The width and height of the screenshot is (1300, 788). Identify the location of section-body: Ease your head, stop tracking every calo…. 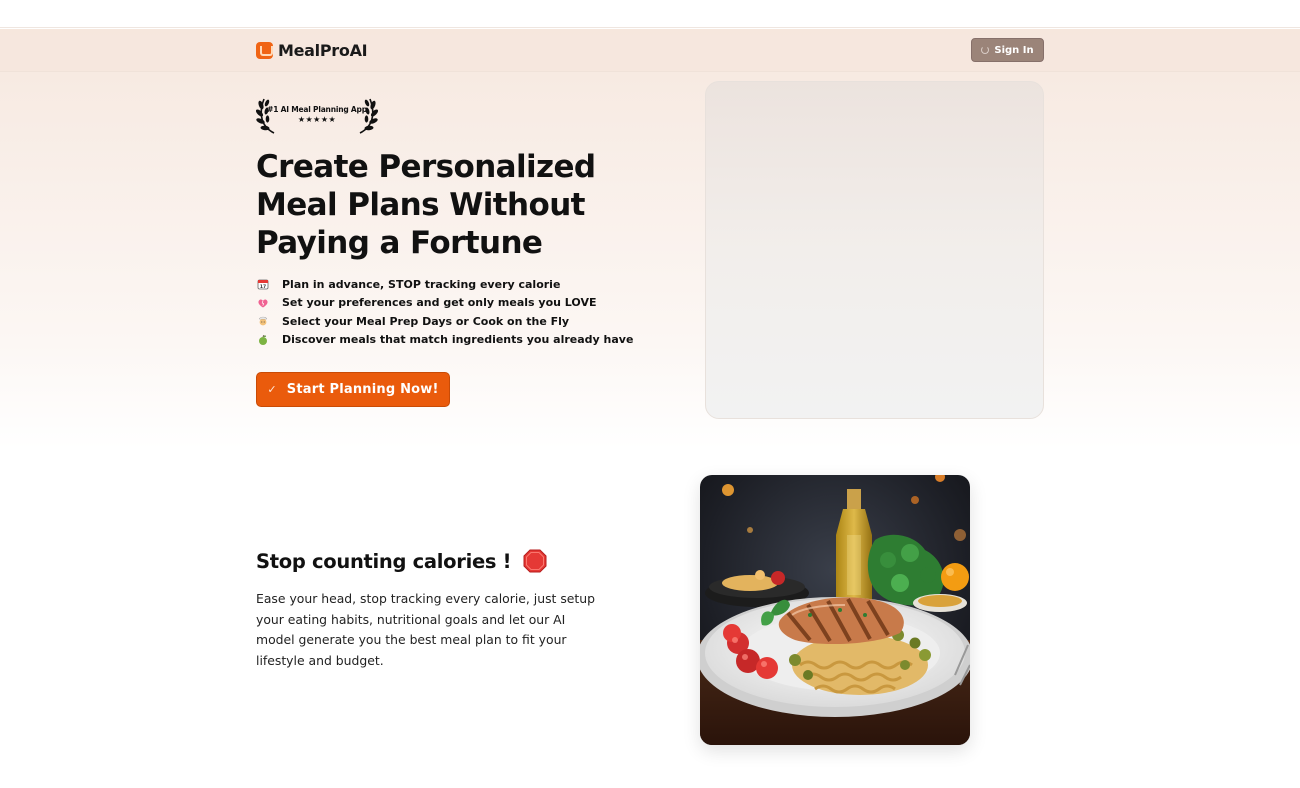
(425, 629).